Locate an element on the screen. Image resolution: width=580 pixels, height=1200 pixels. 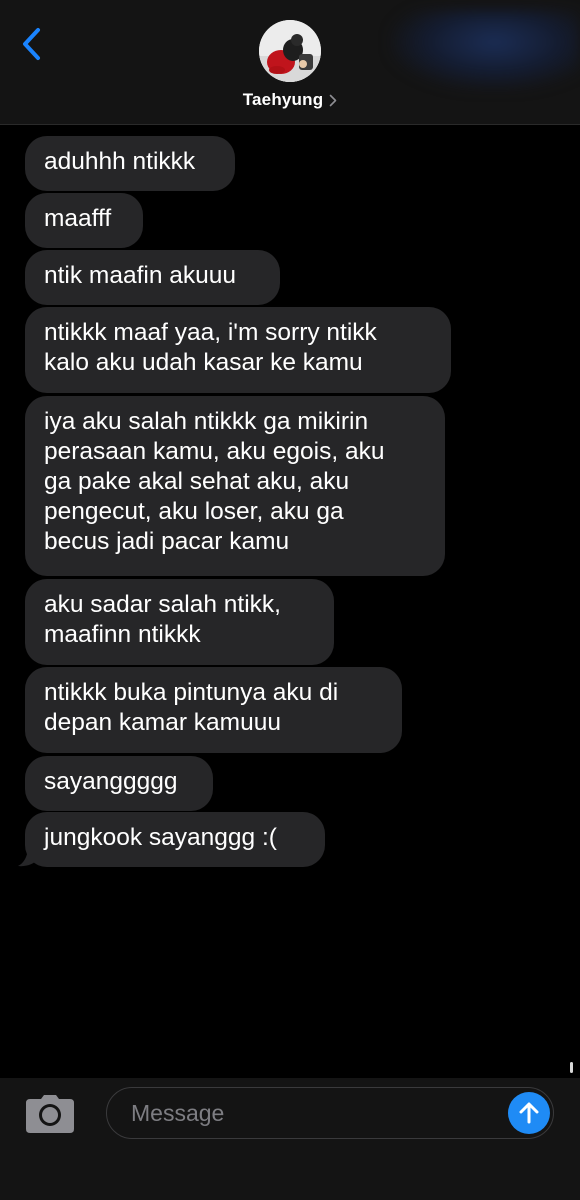
message-bubble: sayanggggg is located at coordinates (119, 783).